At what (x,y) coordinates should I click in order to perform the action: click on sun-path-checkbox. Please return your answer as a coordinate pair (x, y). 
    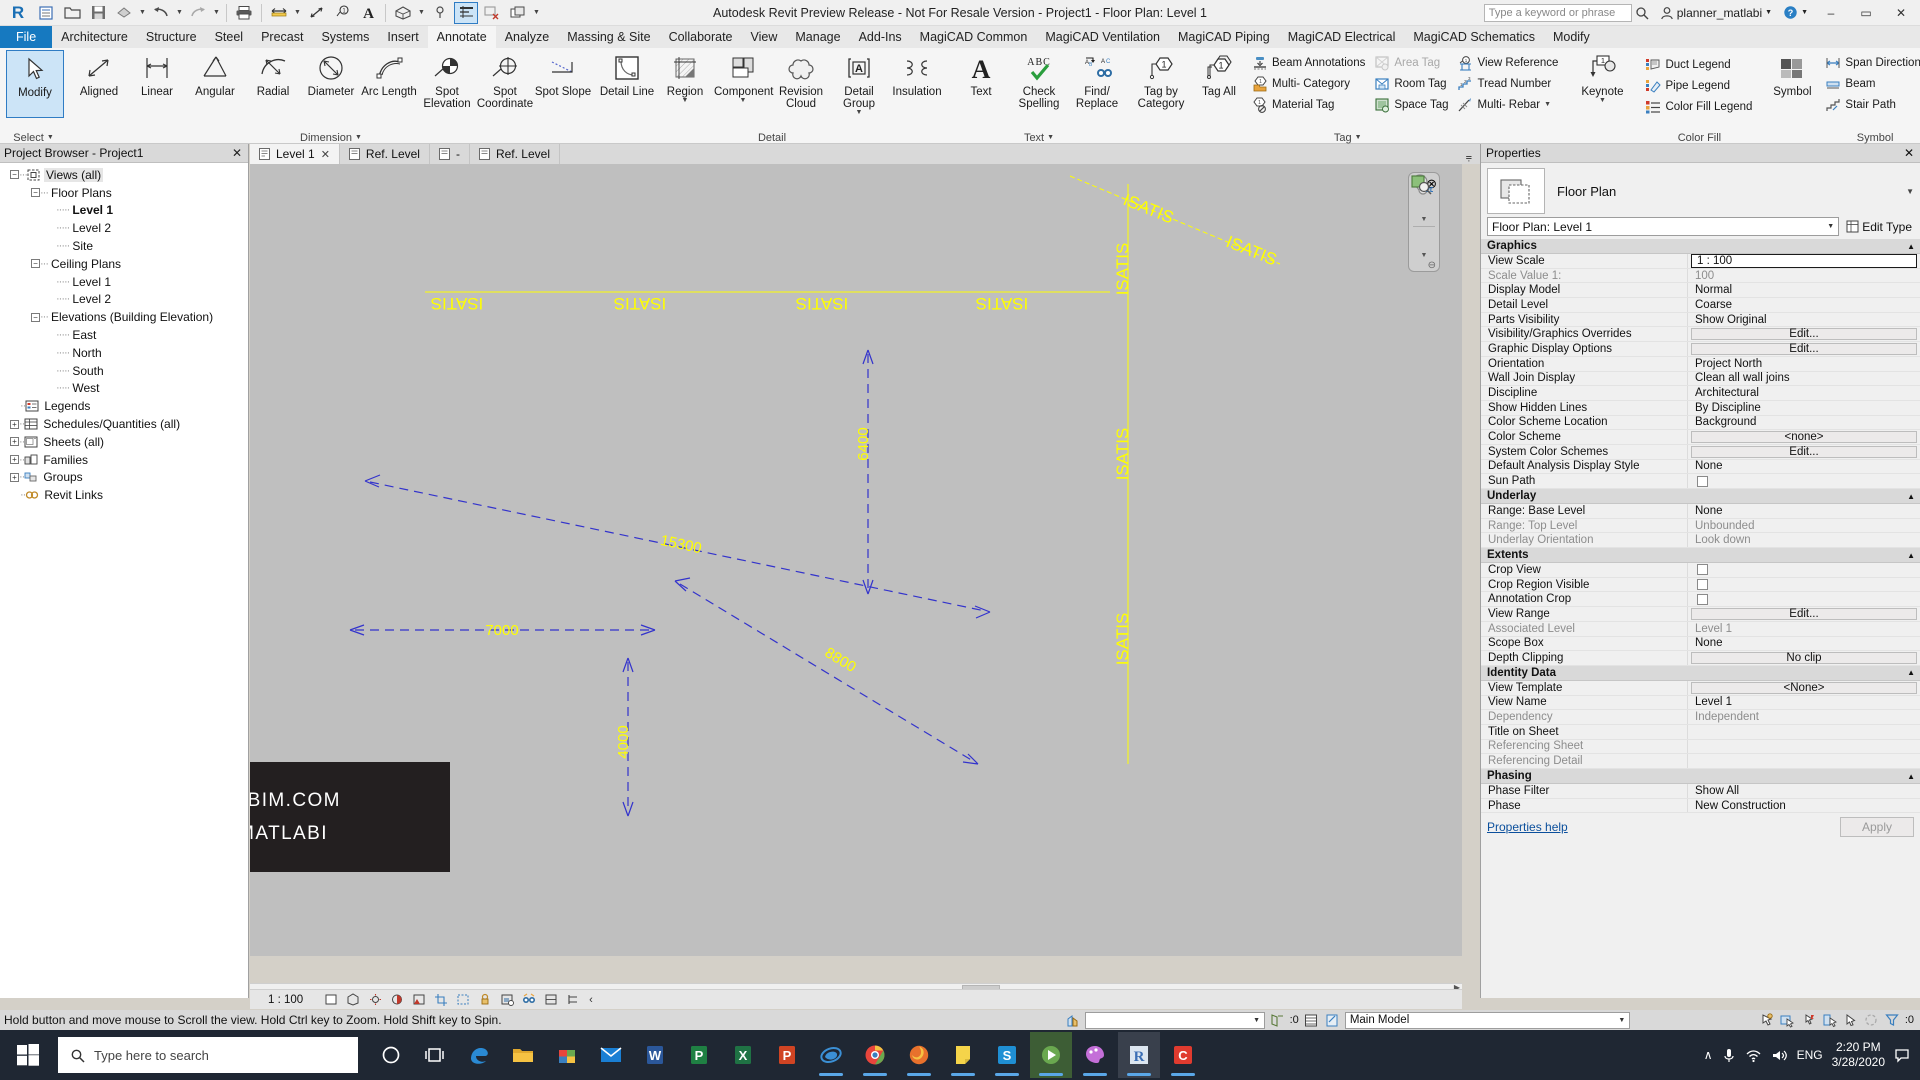
    Looking at the image, I should click on (1702, 481).